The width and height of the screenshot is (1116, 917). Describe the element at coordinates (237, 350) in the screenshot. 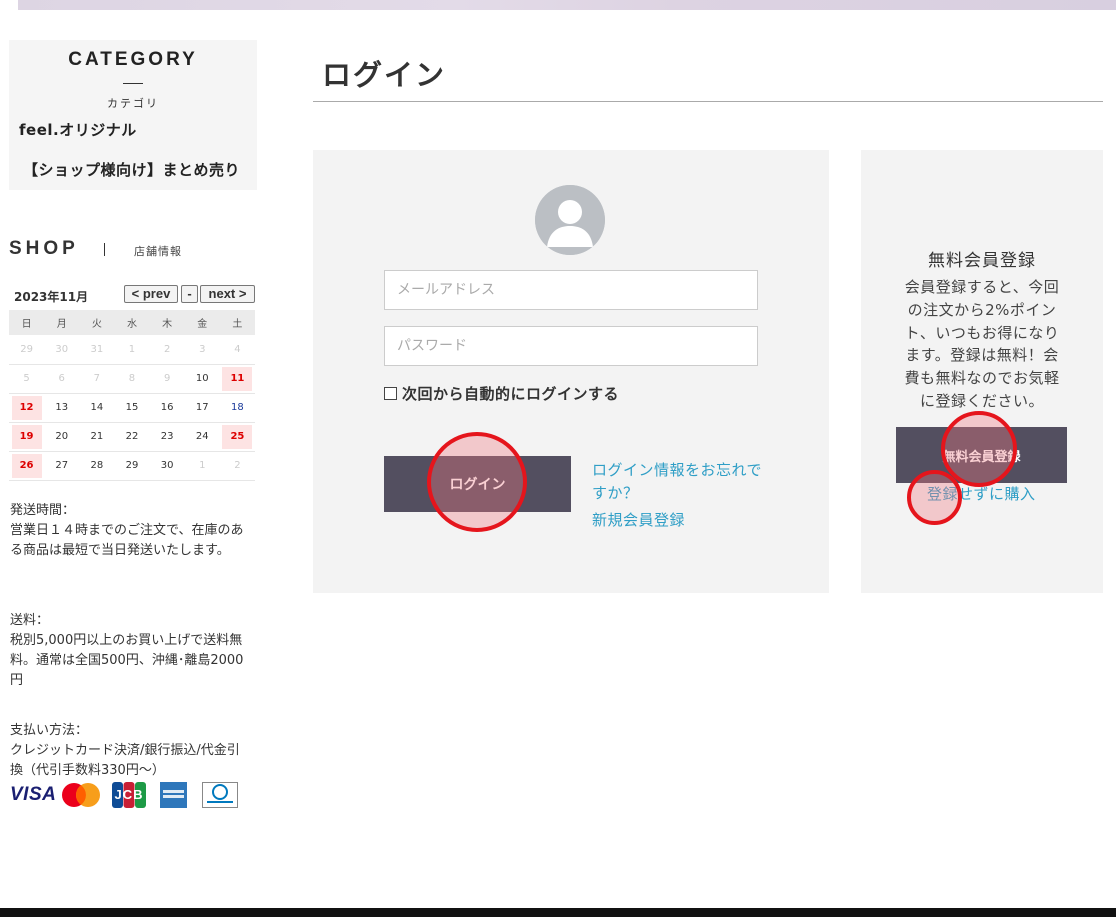

I see `calendar-day: 4` at that location.